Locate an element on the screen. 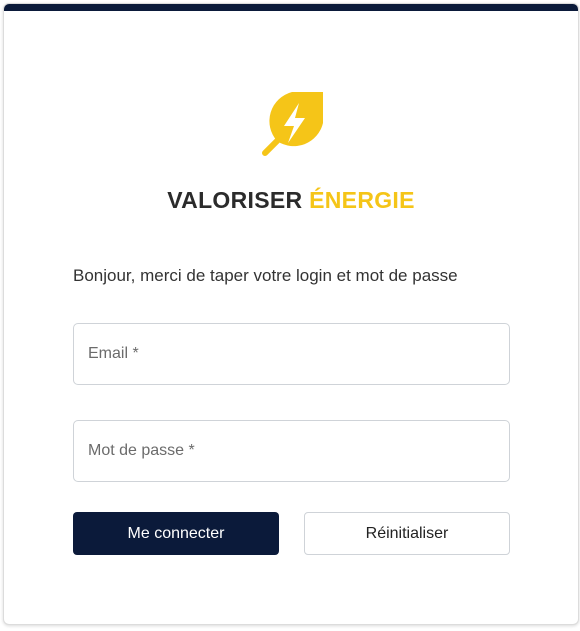  reset-button: Réinitialiser is located at coordinates (407, 533).